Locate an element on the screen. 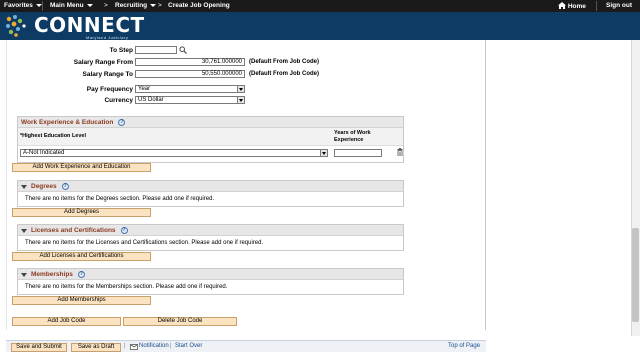 This screenshot has width=640, height=360. notification-link: Notification is located at coordinates (154, 346).